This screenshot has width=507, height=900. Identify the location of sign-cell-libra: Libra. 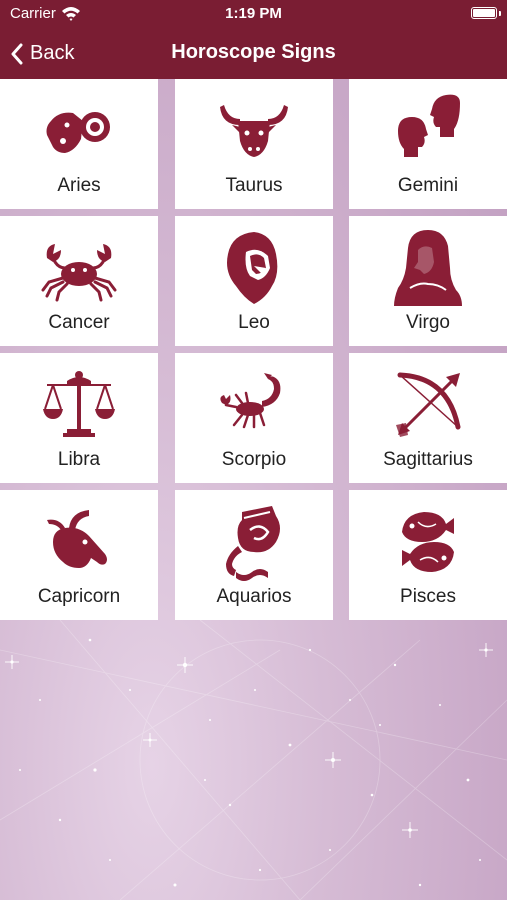
(79, 418).